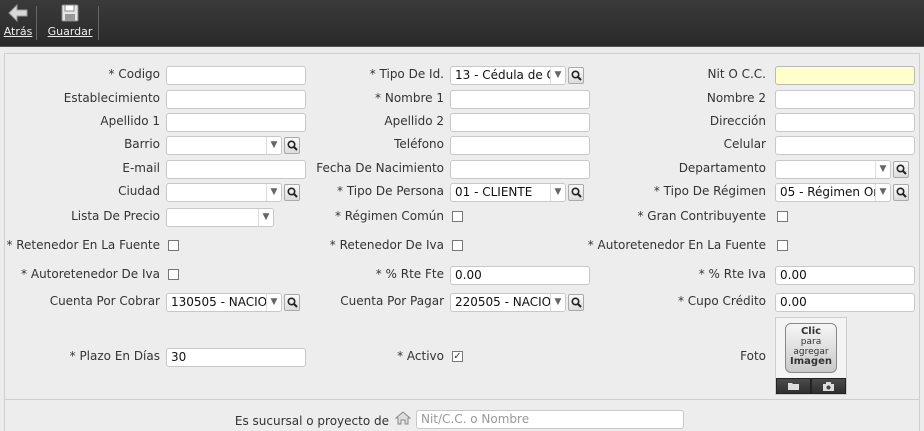 This screenshot has height=431, width=924. I want to click on photo-tools, so click(811, 386).